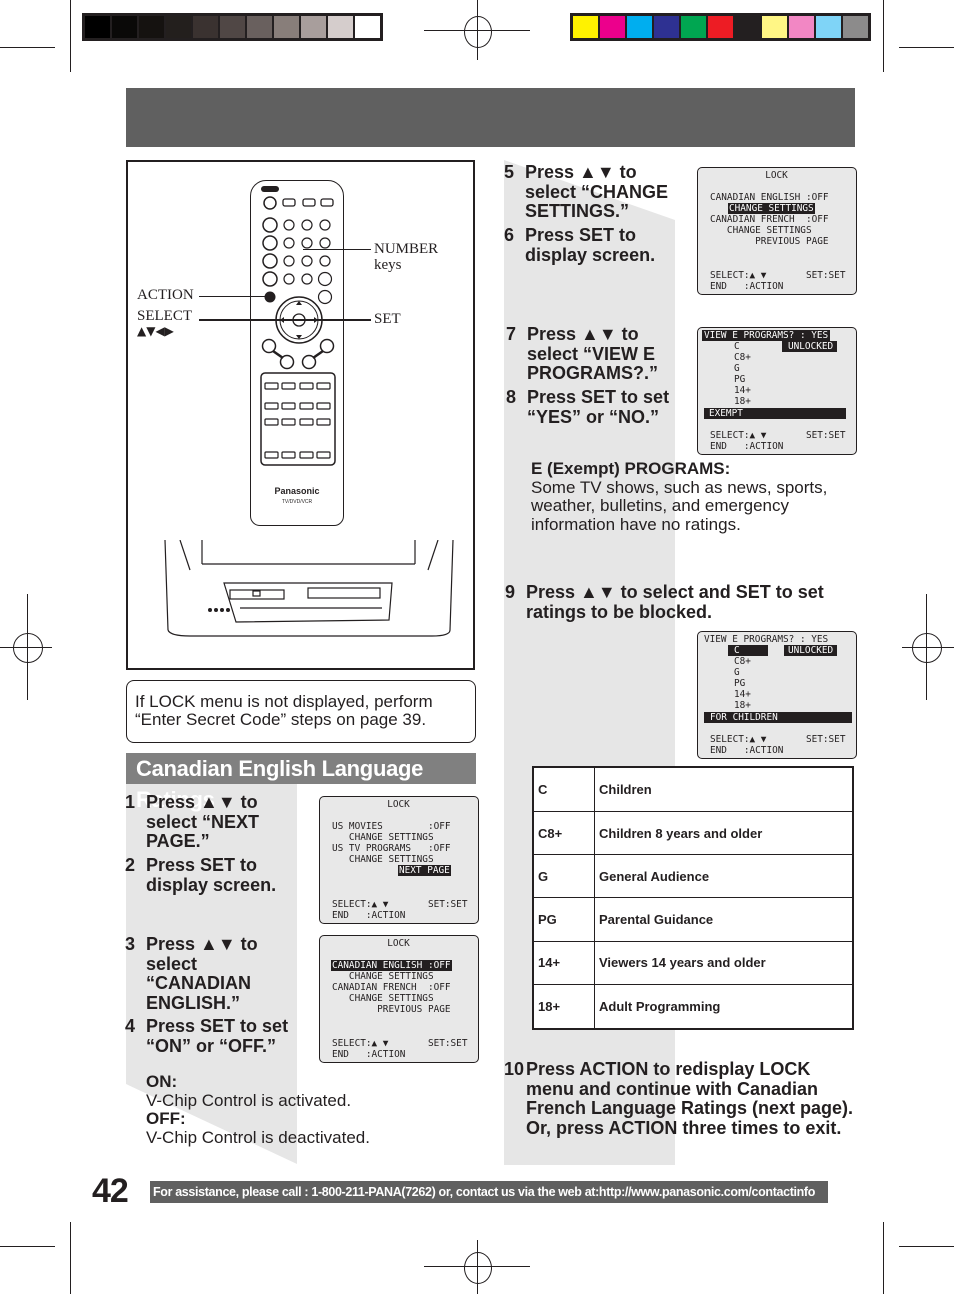 Image resolution: width=954 pixels, height=1294 pixels. Describe the element at coordinates (406, 257) in the screenshot. I see `callout-number-keys: NUMBER keys` at that location.